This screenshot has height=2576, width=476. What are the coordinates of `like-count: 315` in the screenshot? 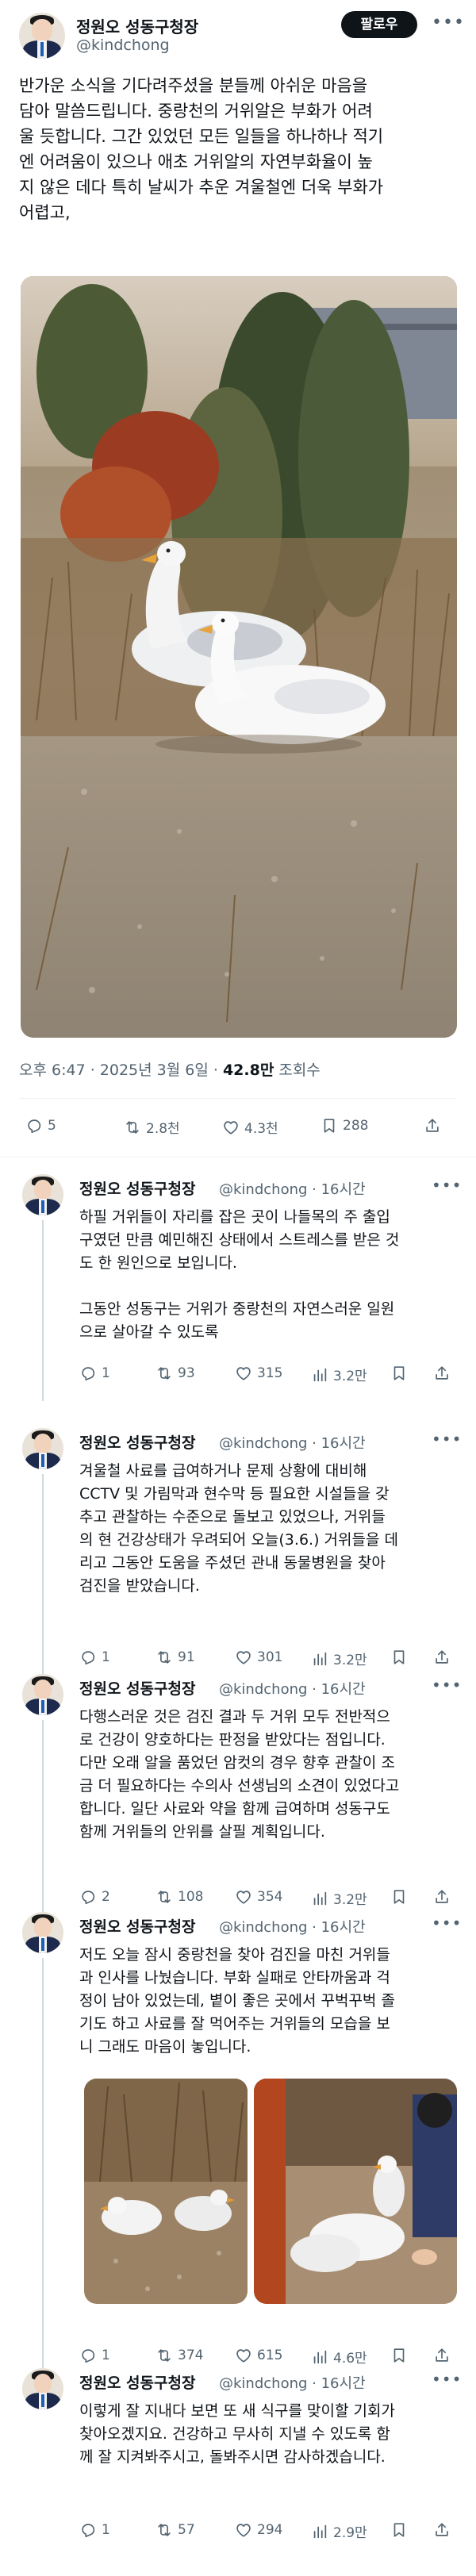 It's located at (270, 1373).